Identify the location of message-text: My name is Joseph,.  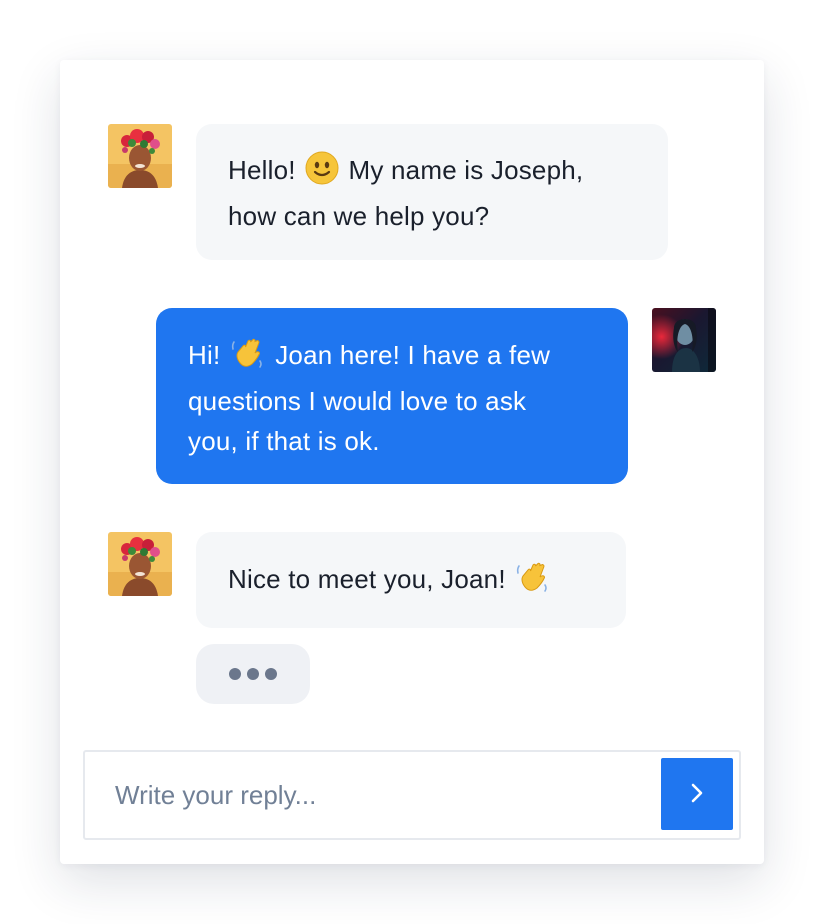
(462, 170).